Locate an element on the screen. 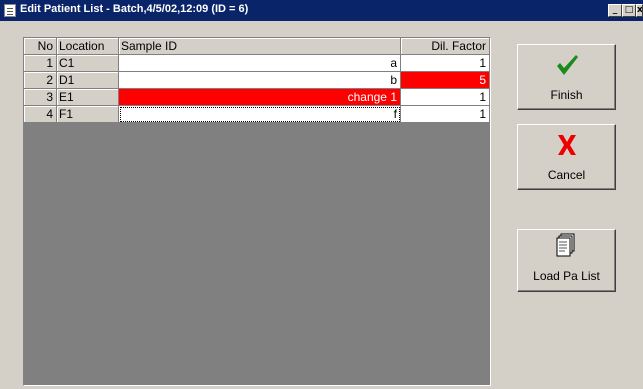 This screenshot has width=643, height=389. document-icon is located at coordinates (565, 245).